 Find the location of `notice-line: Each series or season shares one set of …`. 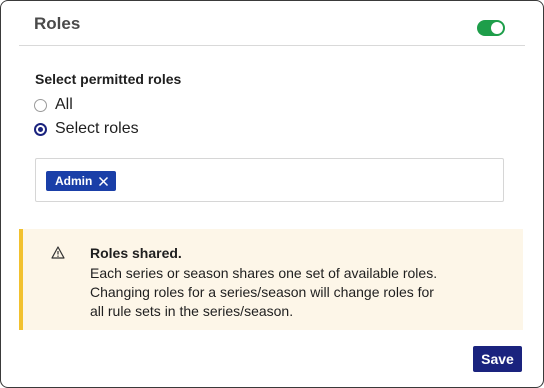

notice-line: Each series or season shares one set of … is located at coordinates (264, 273).